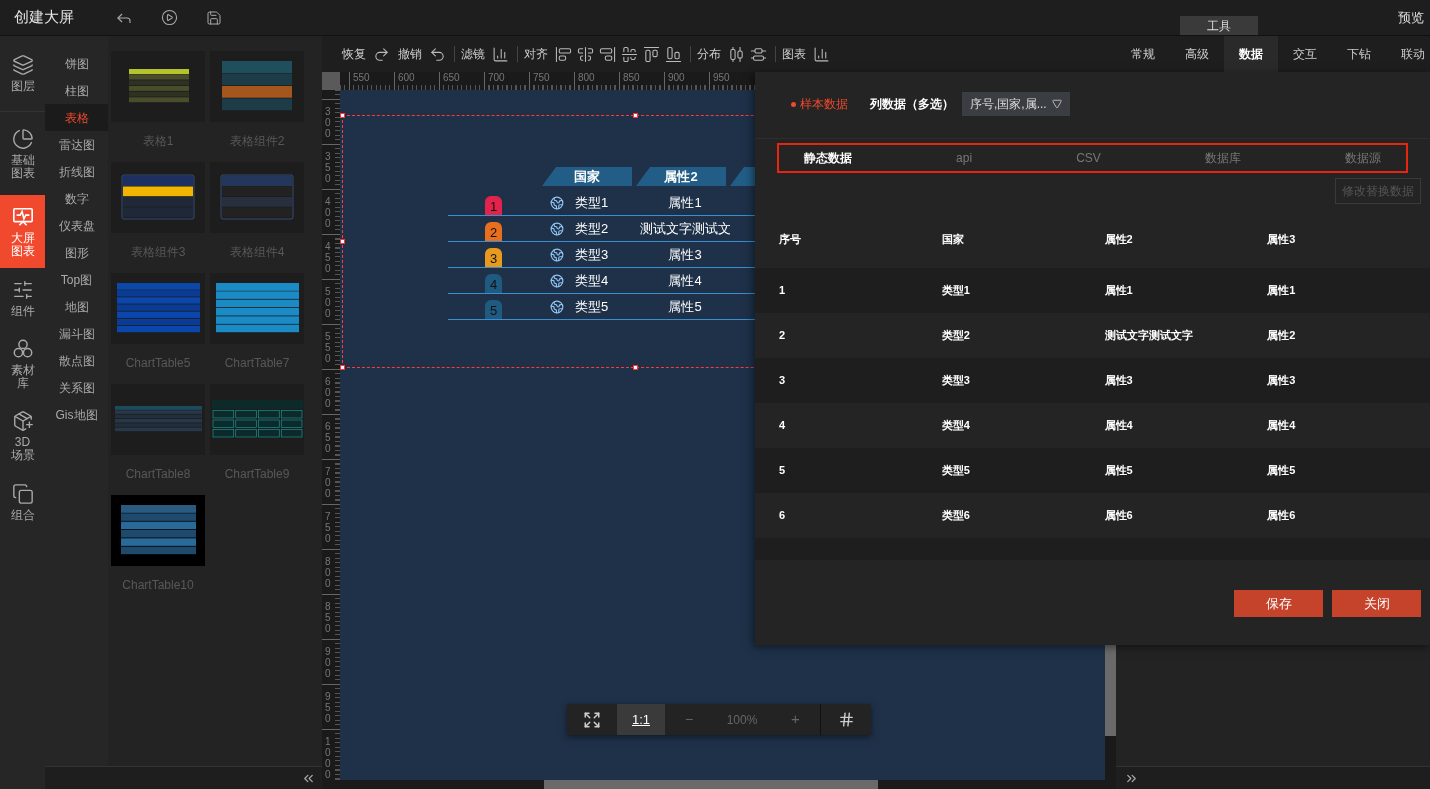 The image size is (1430, 789). Describe the element at coordinates (1362, 158) in the screenshot. I see `source-tab: 数据源` at that location.